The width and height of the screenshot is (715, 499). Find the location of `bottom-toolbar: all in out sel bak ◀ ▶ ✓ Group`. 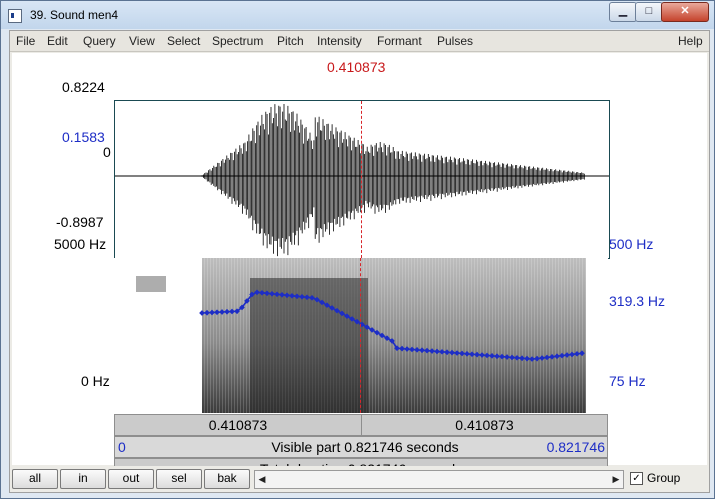

bottom-toolbar: all in out sel bak ◀ ▶ ✓ Group is located at coordinates (359, 479).